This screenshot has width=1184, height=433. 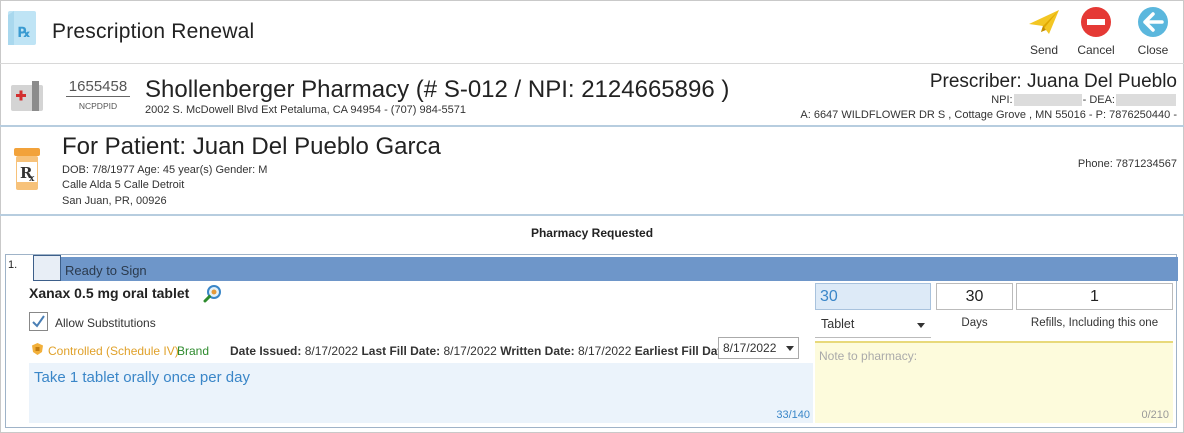 I want to click on patient-demographics: DOB: 7/8/1977 Age: 45 year(s) Gender: M, so click(x=165, y=170).